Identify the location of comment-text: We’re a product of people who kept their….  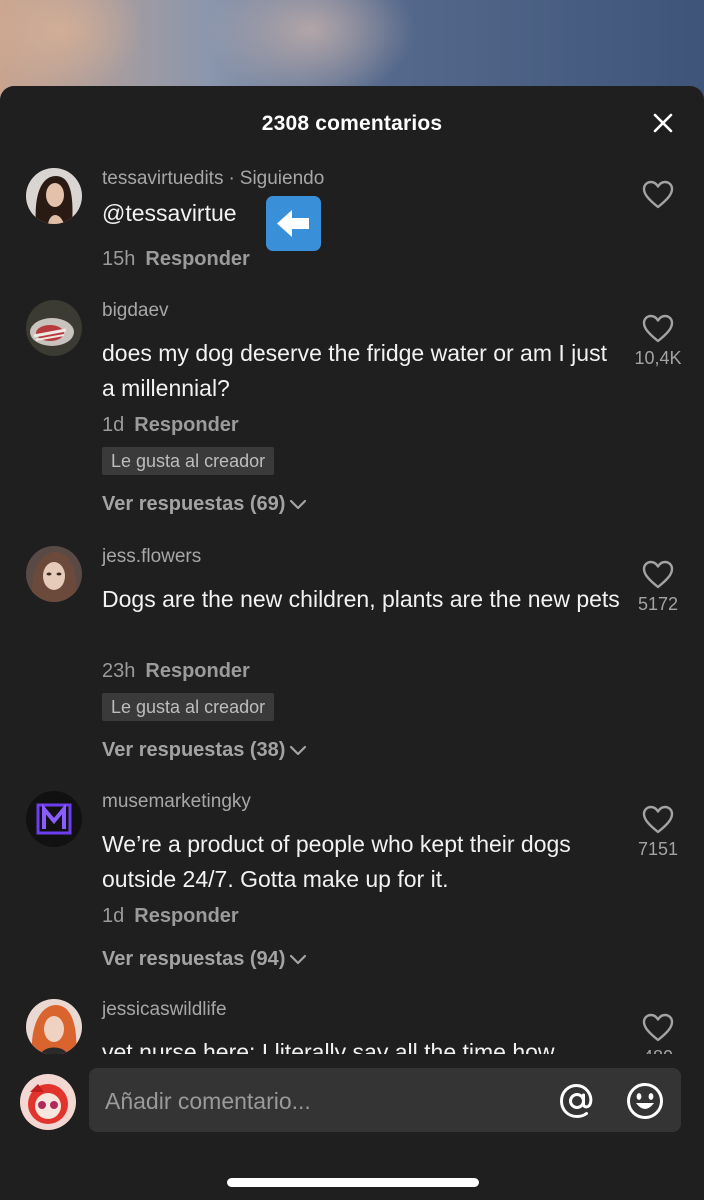
(336, 861).